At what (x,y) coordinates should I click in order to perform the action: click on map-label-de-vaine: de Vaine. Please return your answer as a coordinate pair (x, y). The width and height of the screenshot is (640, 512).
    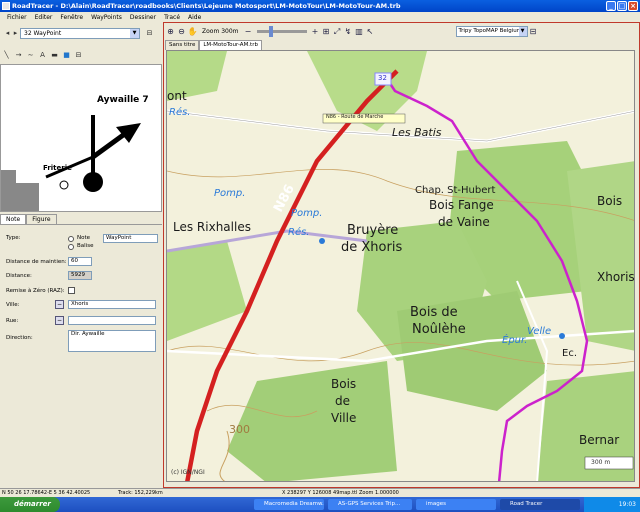
    Looking at the image, I should click on (464, 222).